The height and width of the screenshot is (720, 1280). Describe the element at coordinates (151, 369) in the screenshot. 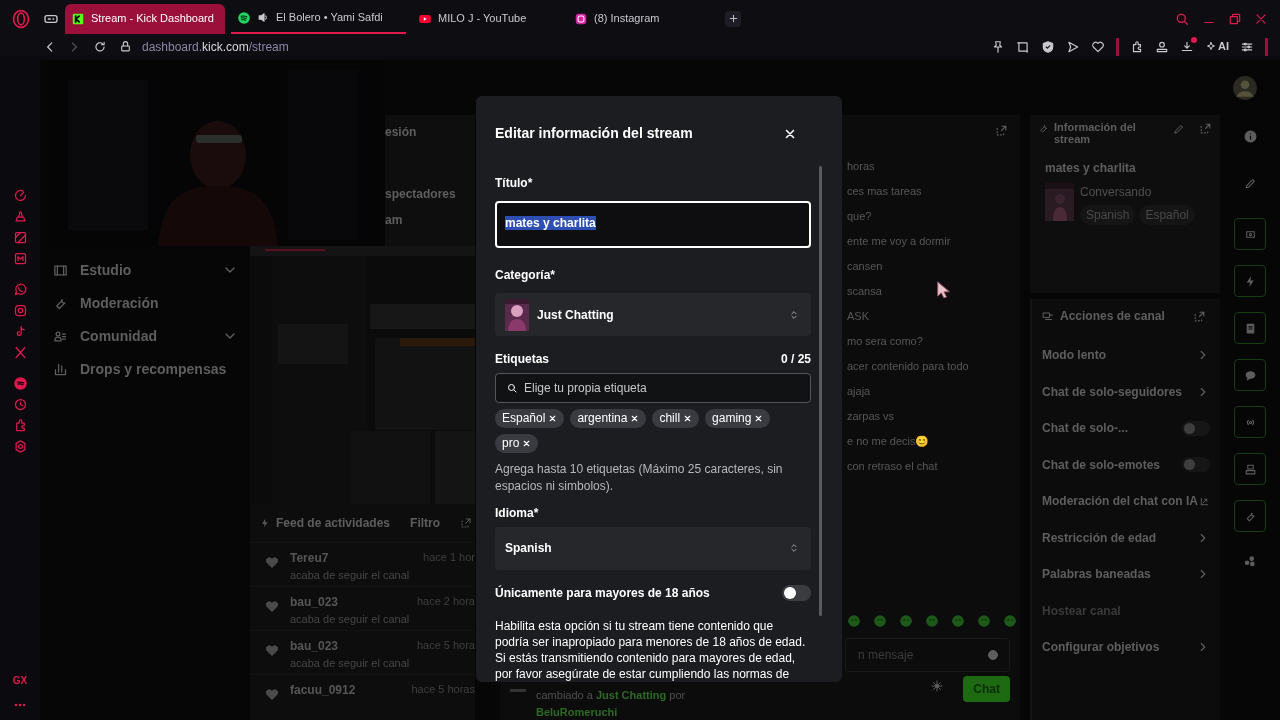

I see `menu-item: Drops y recompensas` at that location.